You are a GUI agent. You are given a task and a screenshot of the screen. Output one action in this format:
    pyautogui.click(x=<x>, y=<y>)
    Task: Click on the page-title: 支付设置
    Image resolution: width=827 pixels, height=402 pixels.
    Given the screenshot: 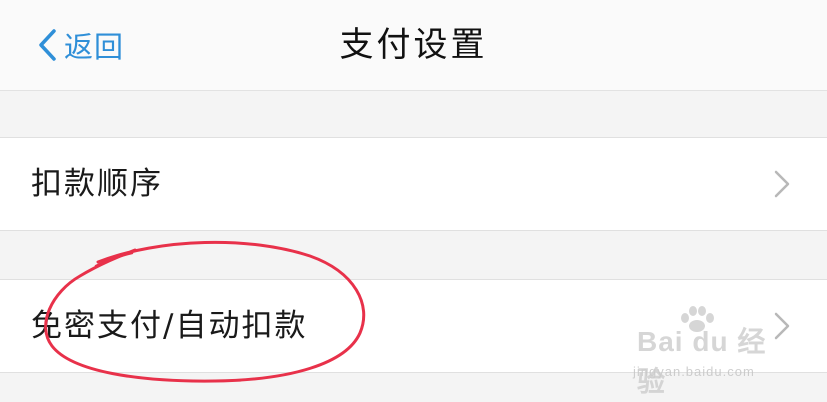 What is the action you would take?
    pyautogui.click(x=413, y=45)
    